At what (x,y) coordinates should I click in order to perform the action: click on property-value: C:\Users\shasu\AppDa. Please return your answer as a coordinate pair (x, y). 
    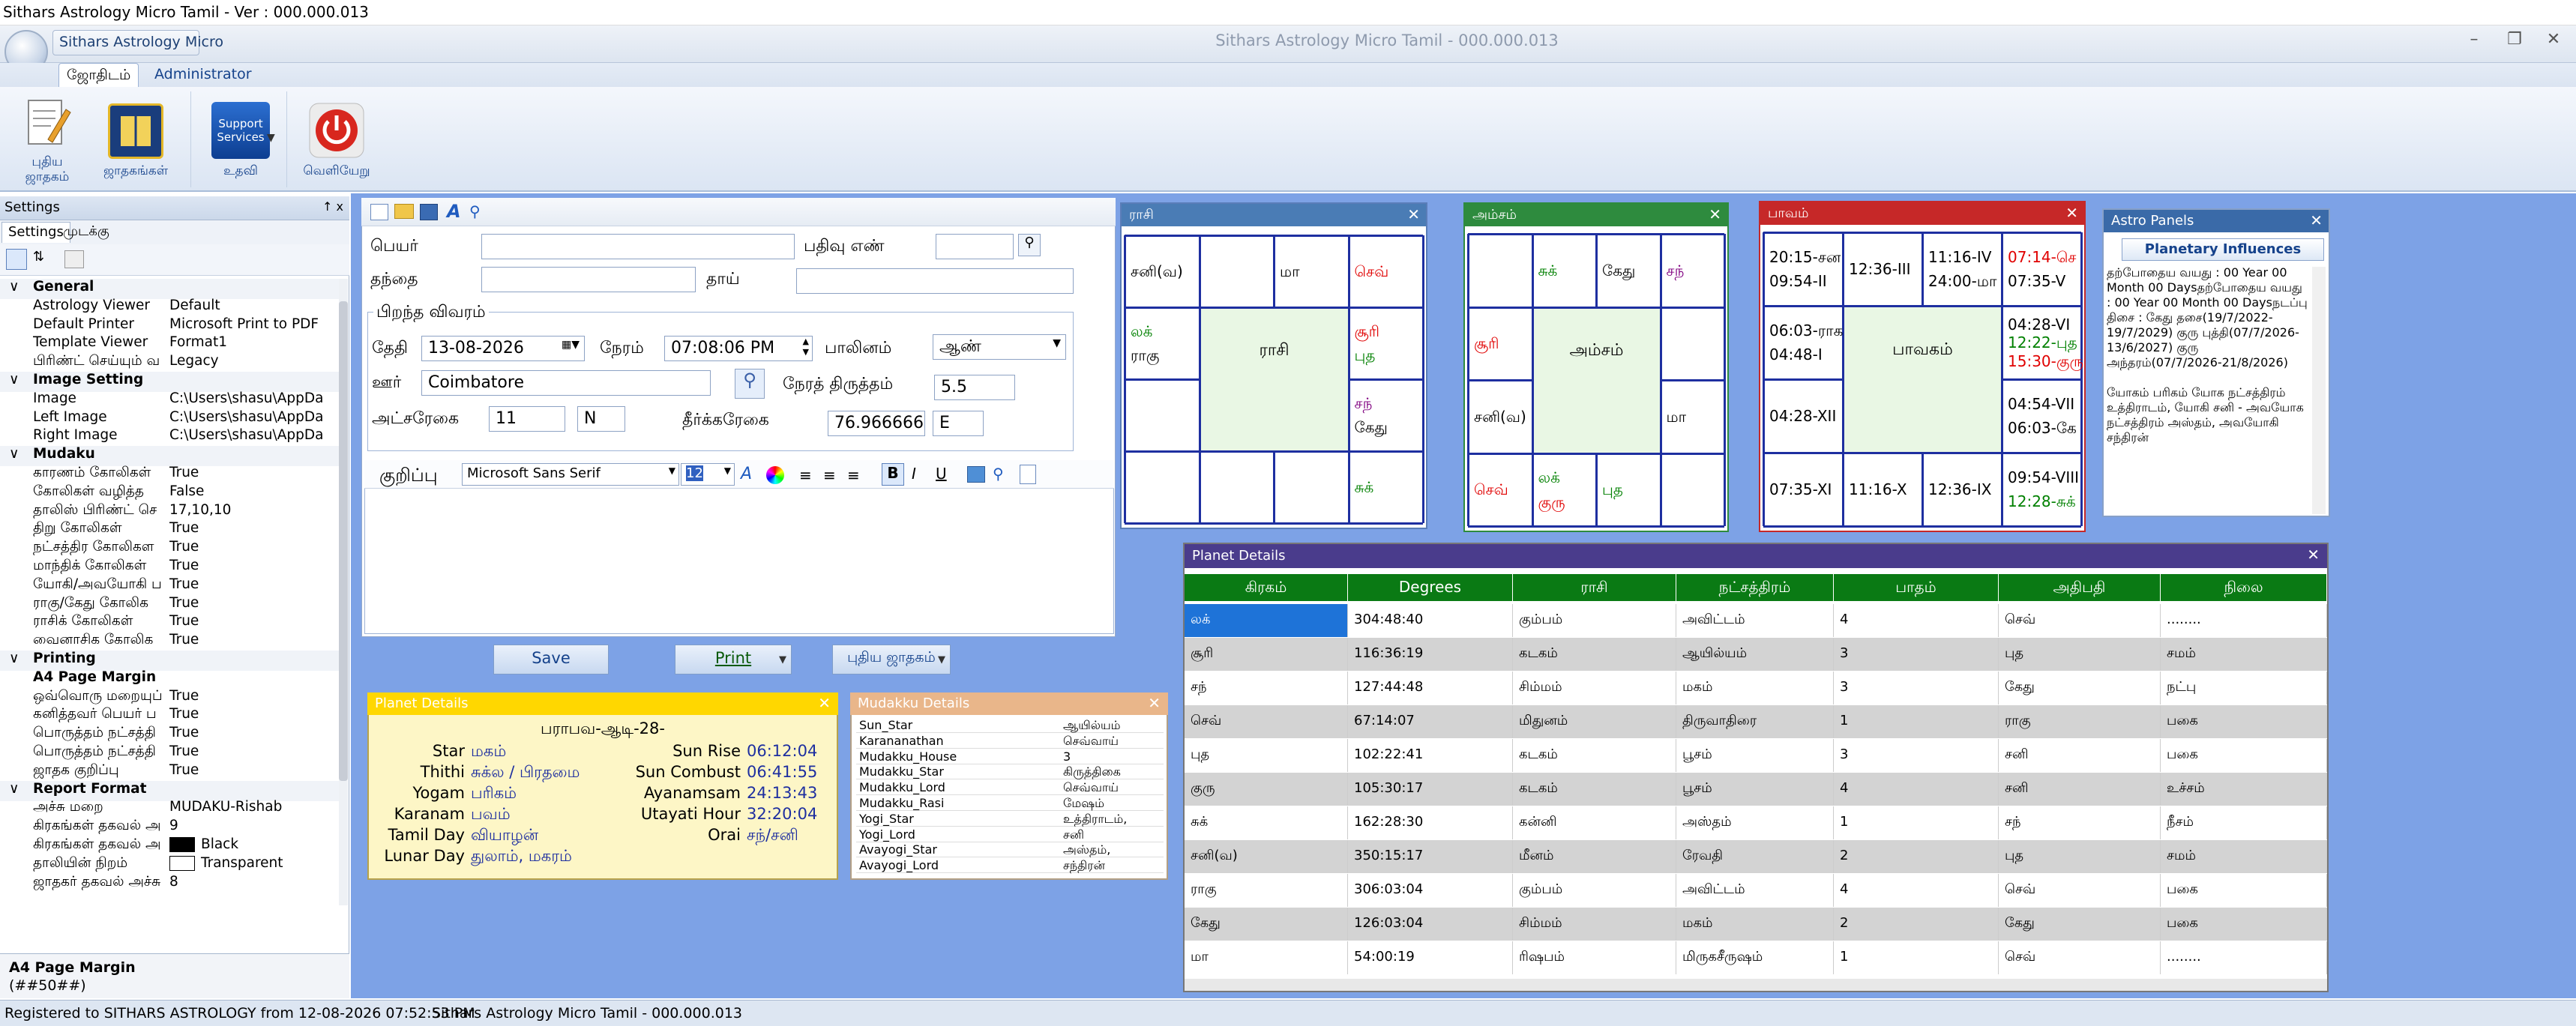
    Looking at the image, I should click on (254, 398).